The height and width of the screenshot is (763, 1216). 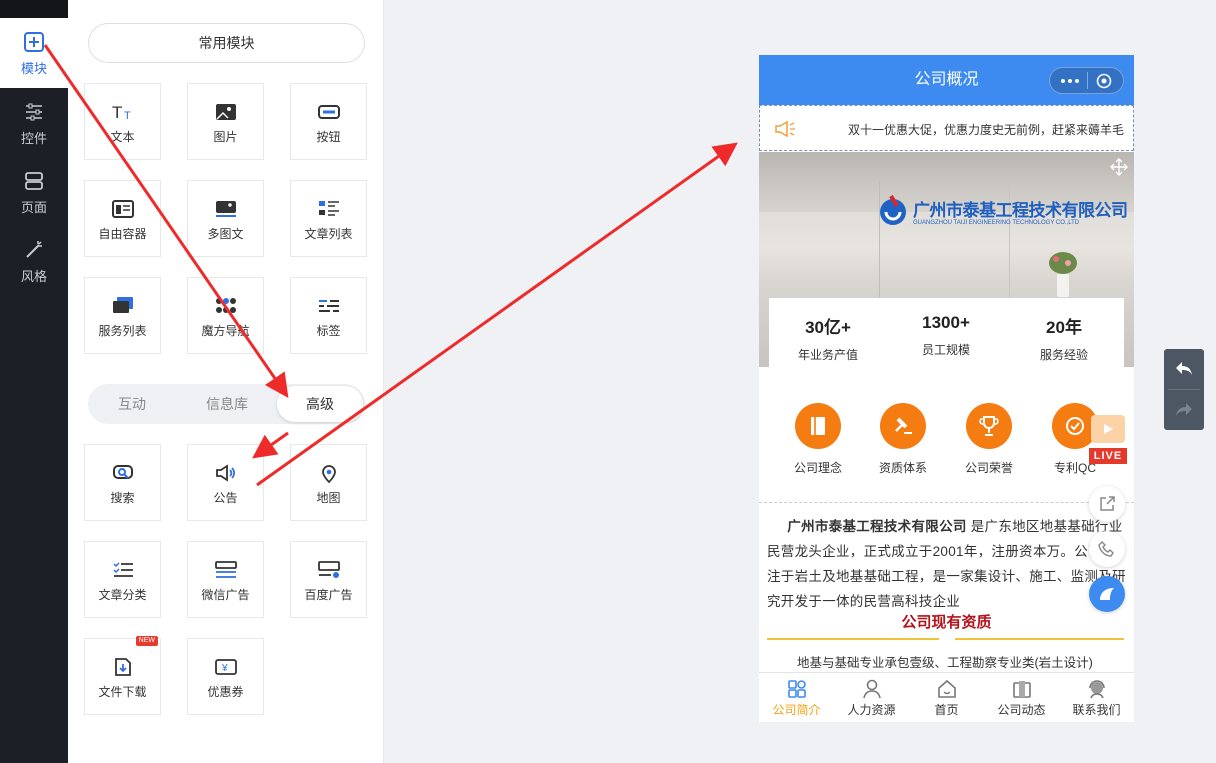 I want to click on tile-label: 公告, so click(x=225, y=498).